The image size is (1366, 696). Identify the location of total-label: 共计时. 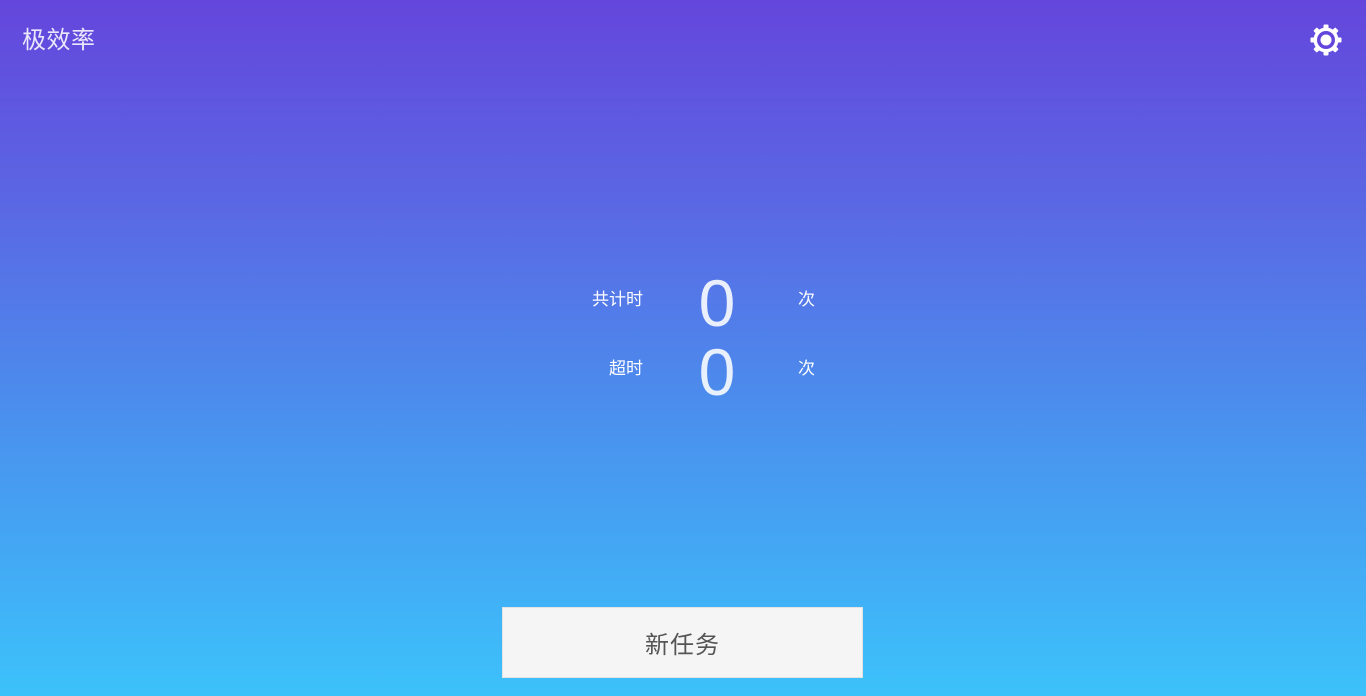
(617, 300).